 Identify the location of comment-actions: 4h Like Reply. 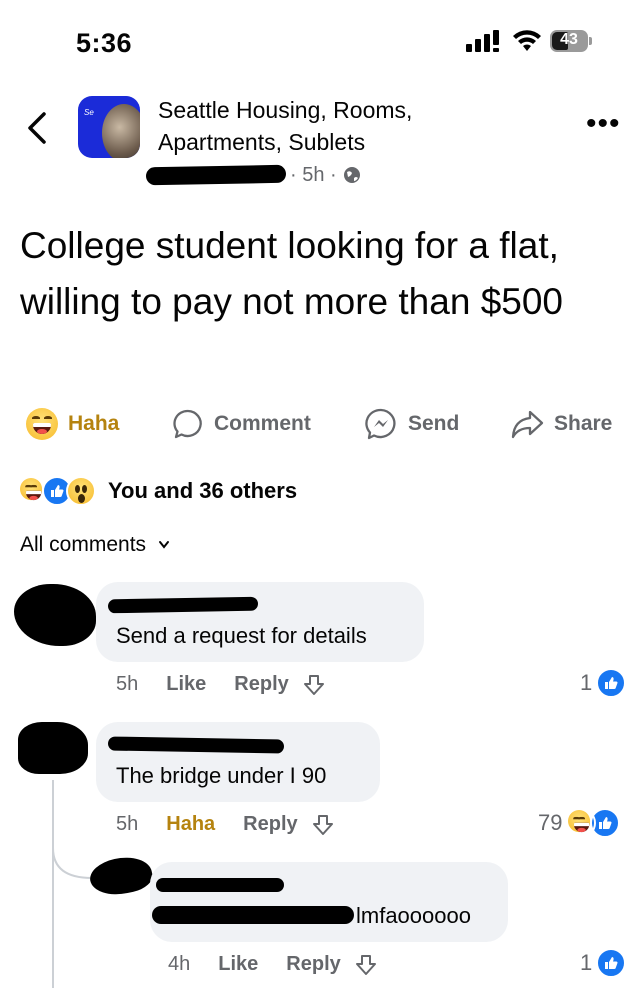
(272, 964).